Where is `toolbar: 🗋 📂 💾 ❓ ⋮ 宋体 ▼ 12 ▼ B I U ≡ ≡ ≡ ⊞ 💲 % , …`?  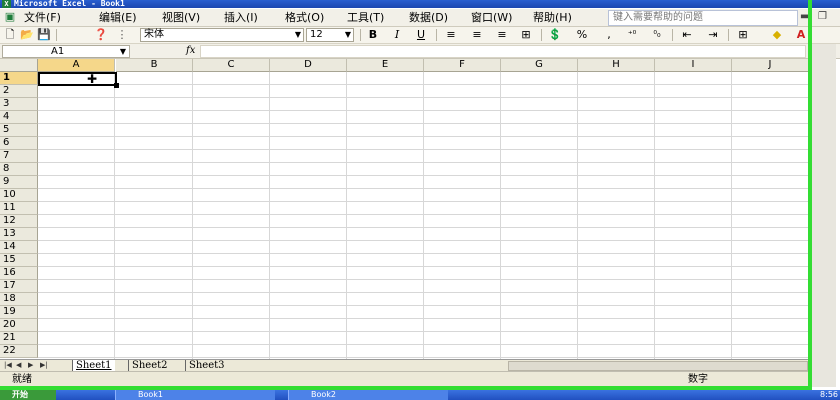
toolbar: 🗋 📂 💾 ❓ ⋮ 宋体 ▼ 12 ▼ B I U ≡ ≡ ≡ ⊞ 💲 % , … is located at coordinates (420, 35).